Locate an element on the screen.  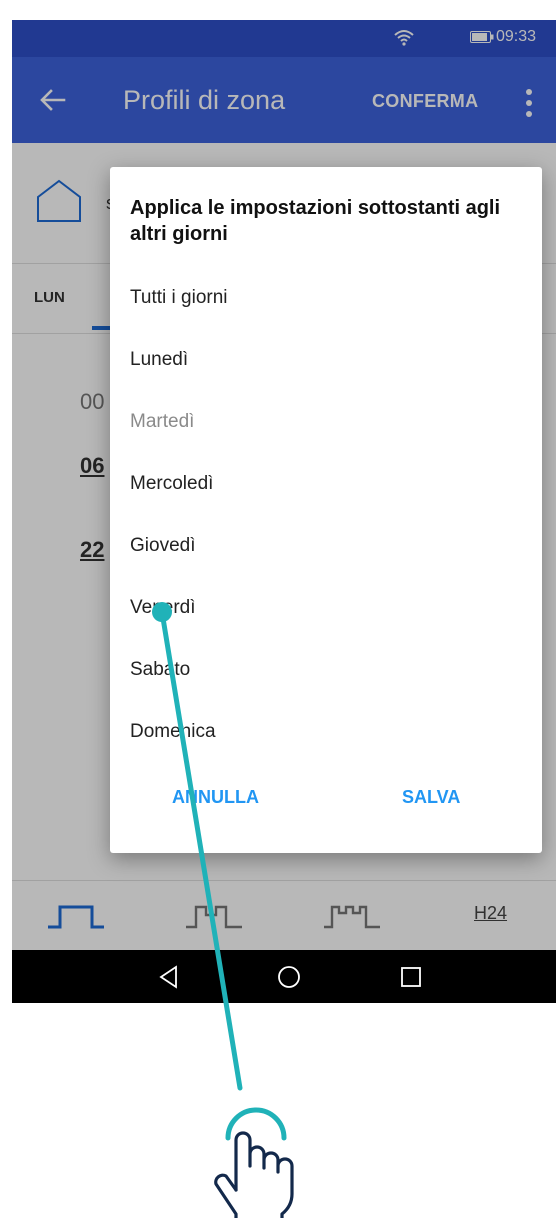
option-giovedi: Giovedì is located at coordinates (162, 546).